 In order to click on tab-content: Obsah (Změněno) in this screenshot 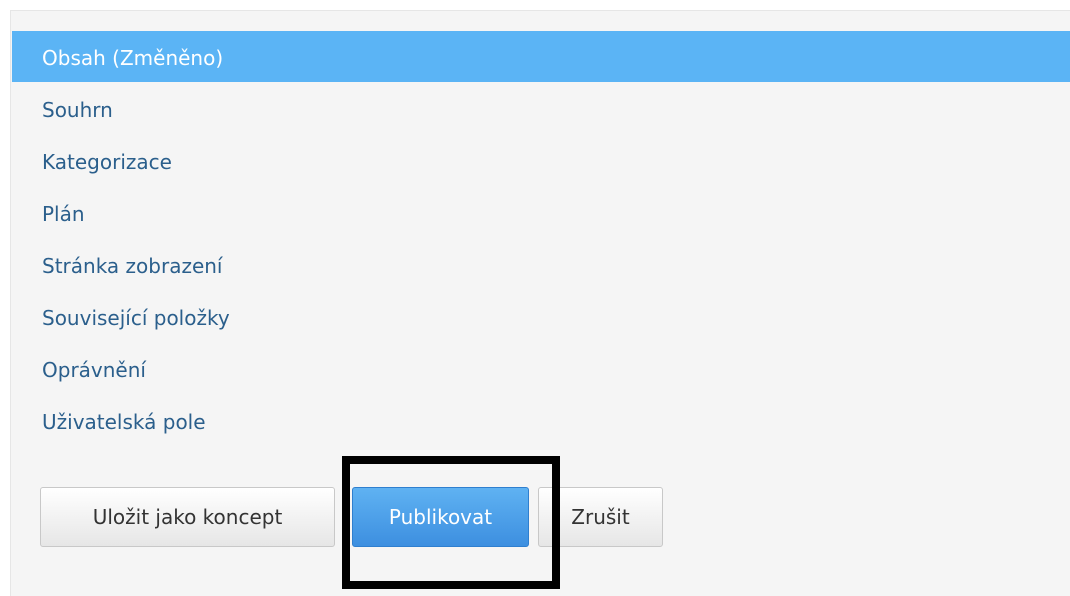, I will do `click(541, 56)`.